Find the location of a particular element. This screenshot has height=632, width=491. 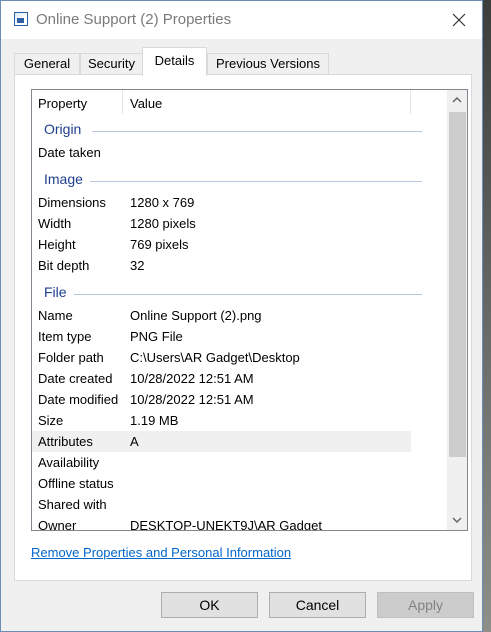

window-title: Online Support (2) Properties is located at coordinates (134, 19).